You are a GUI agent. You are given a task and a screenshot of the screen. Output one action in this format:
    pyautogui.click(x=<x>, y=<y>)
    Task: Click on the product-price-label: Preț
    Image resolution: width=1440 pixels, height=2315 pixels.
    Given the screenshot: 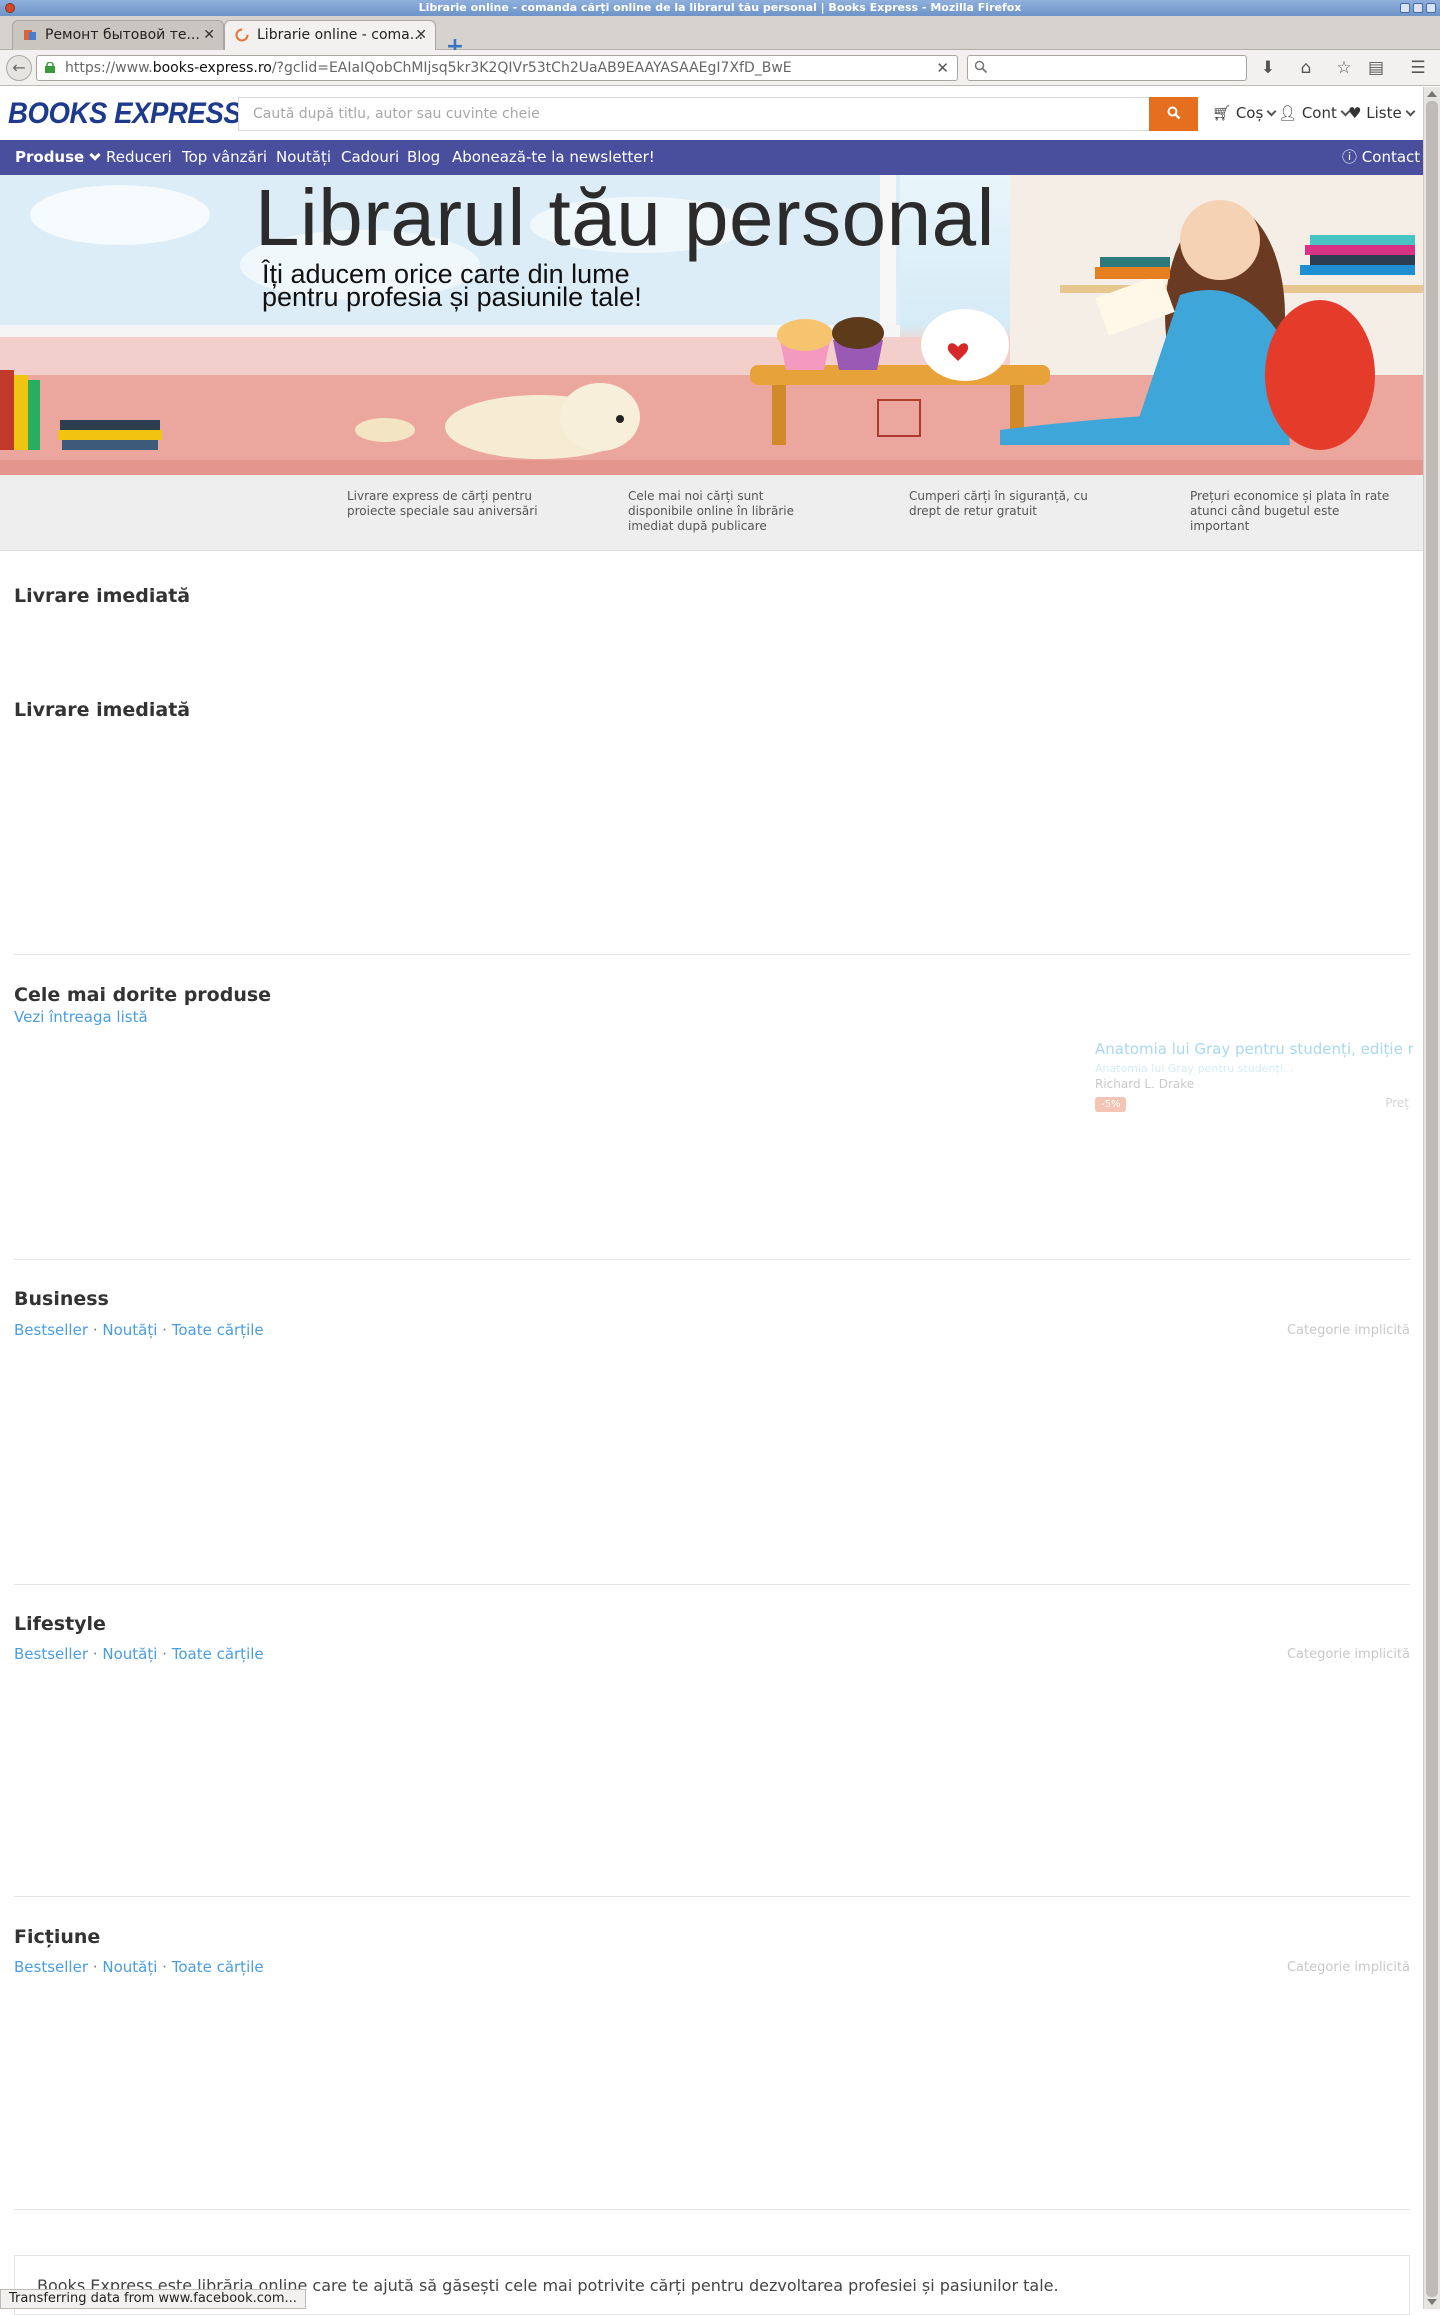 What is the action you would take?
    pyautogui.click(x=1397, y=1103)
    